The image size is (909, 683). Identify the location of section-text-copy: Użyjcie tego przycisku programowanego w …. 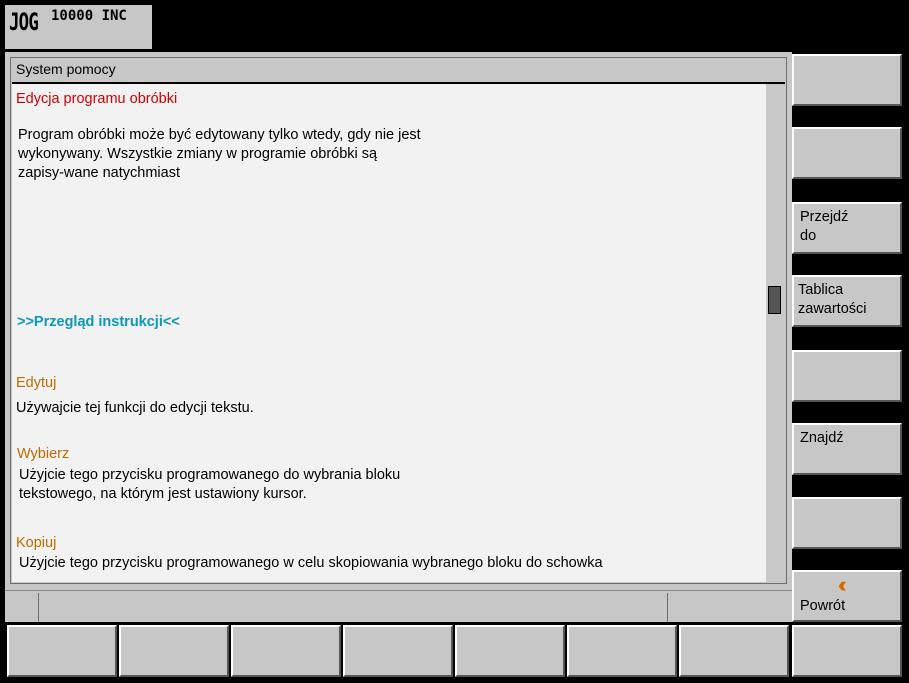
(311, 563).